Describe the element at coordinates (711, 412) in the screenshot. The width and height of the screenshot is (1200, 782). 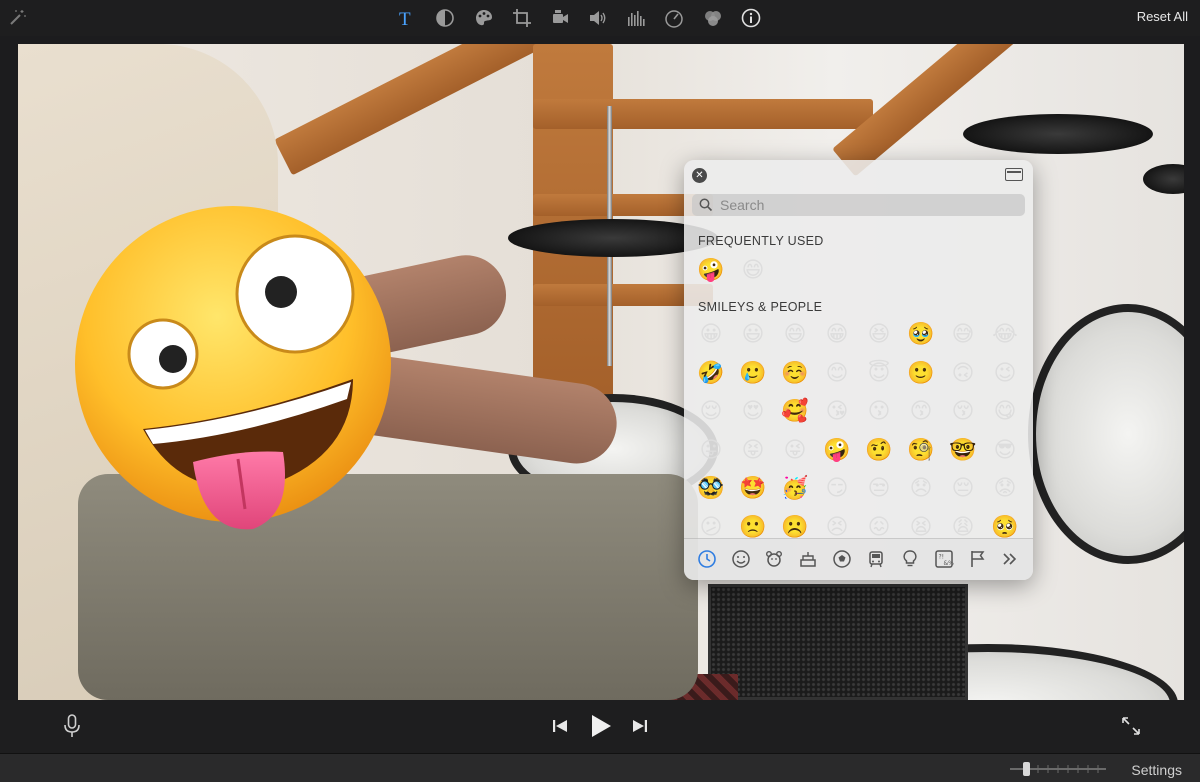
I see `emoji-button: 😌` at that location.